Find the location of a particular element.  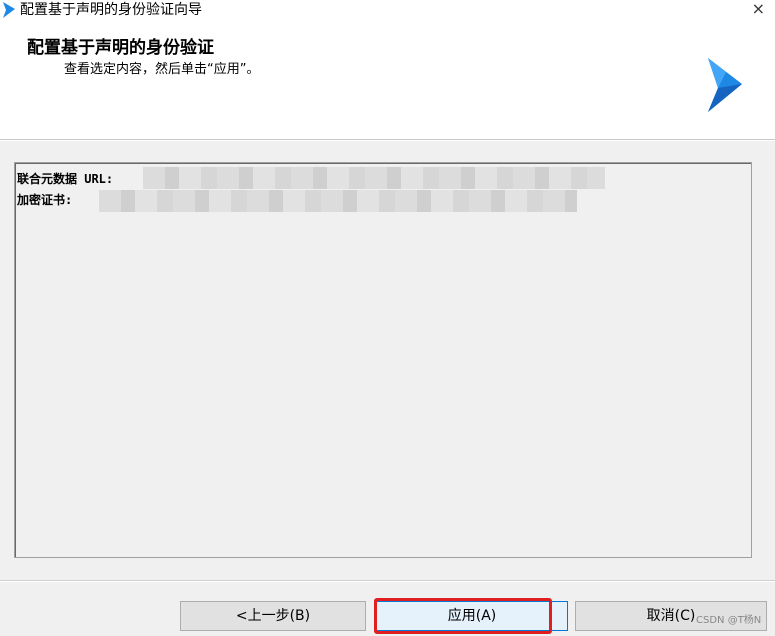

watermark: CSDN @T杨N is located at coordinates (729, 620).